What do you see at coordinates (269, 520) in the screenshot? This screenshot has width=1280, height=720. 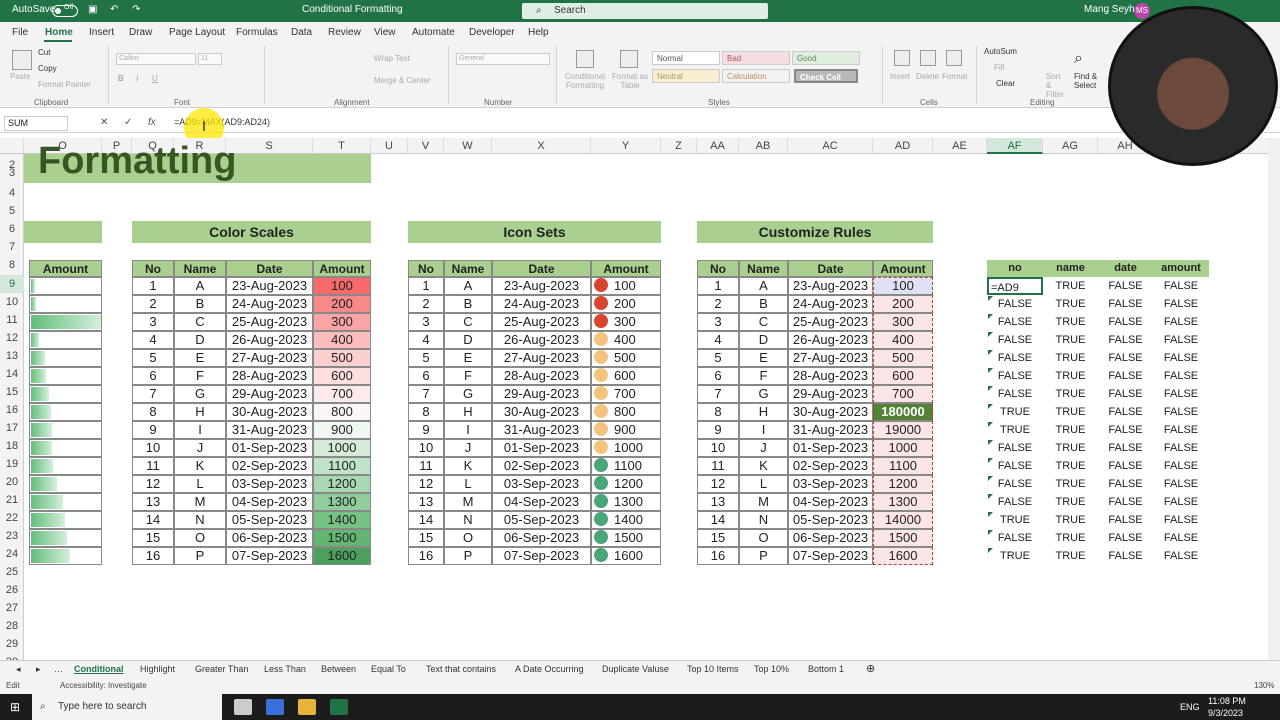 I see `color-scales-date-cell: 05-Sep-2023` at bounding box center [269, 520].